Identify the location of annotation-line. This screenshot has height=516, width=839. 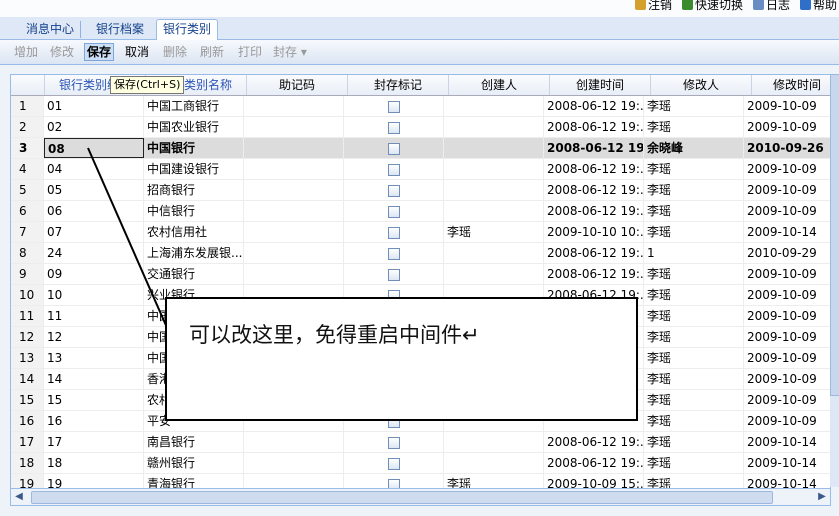
(128, 239).